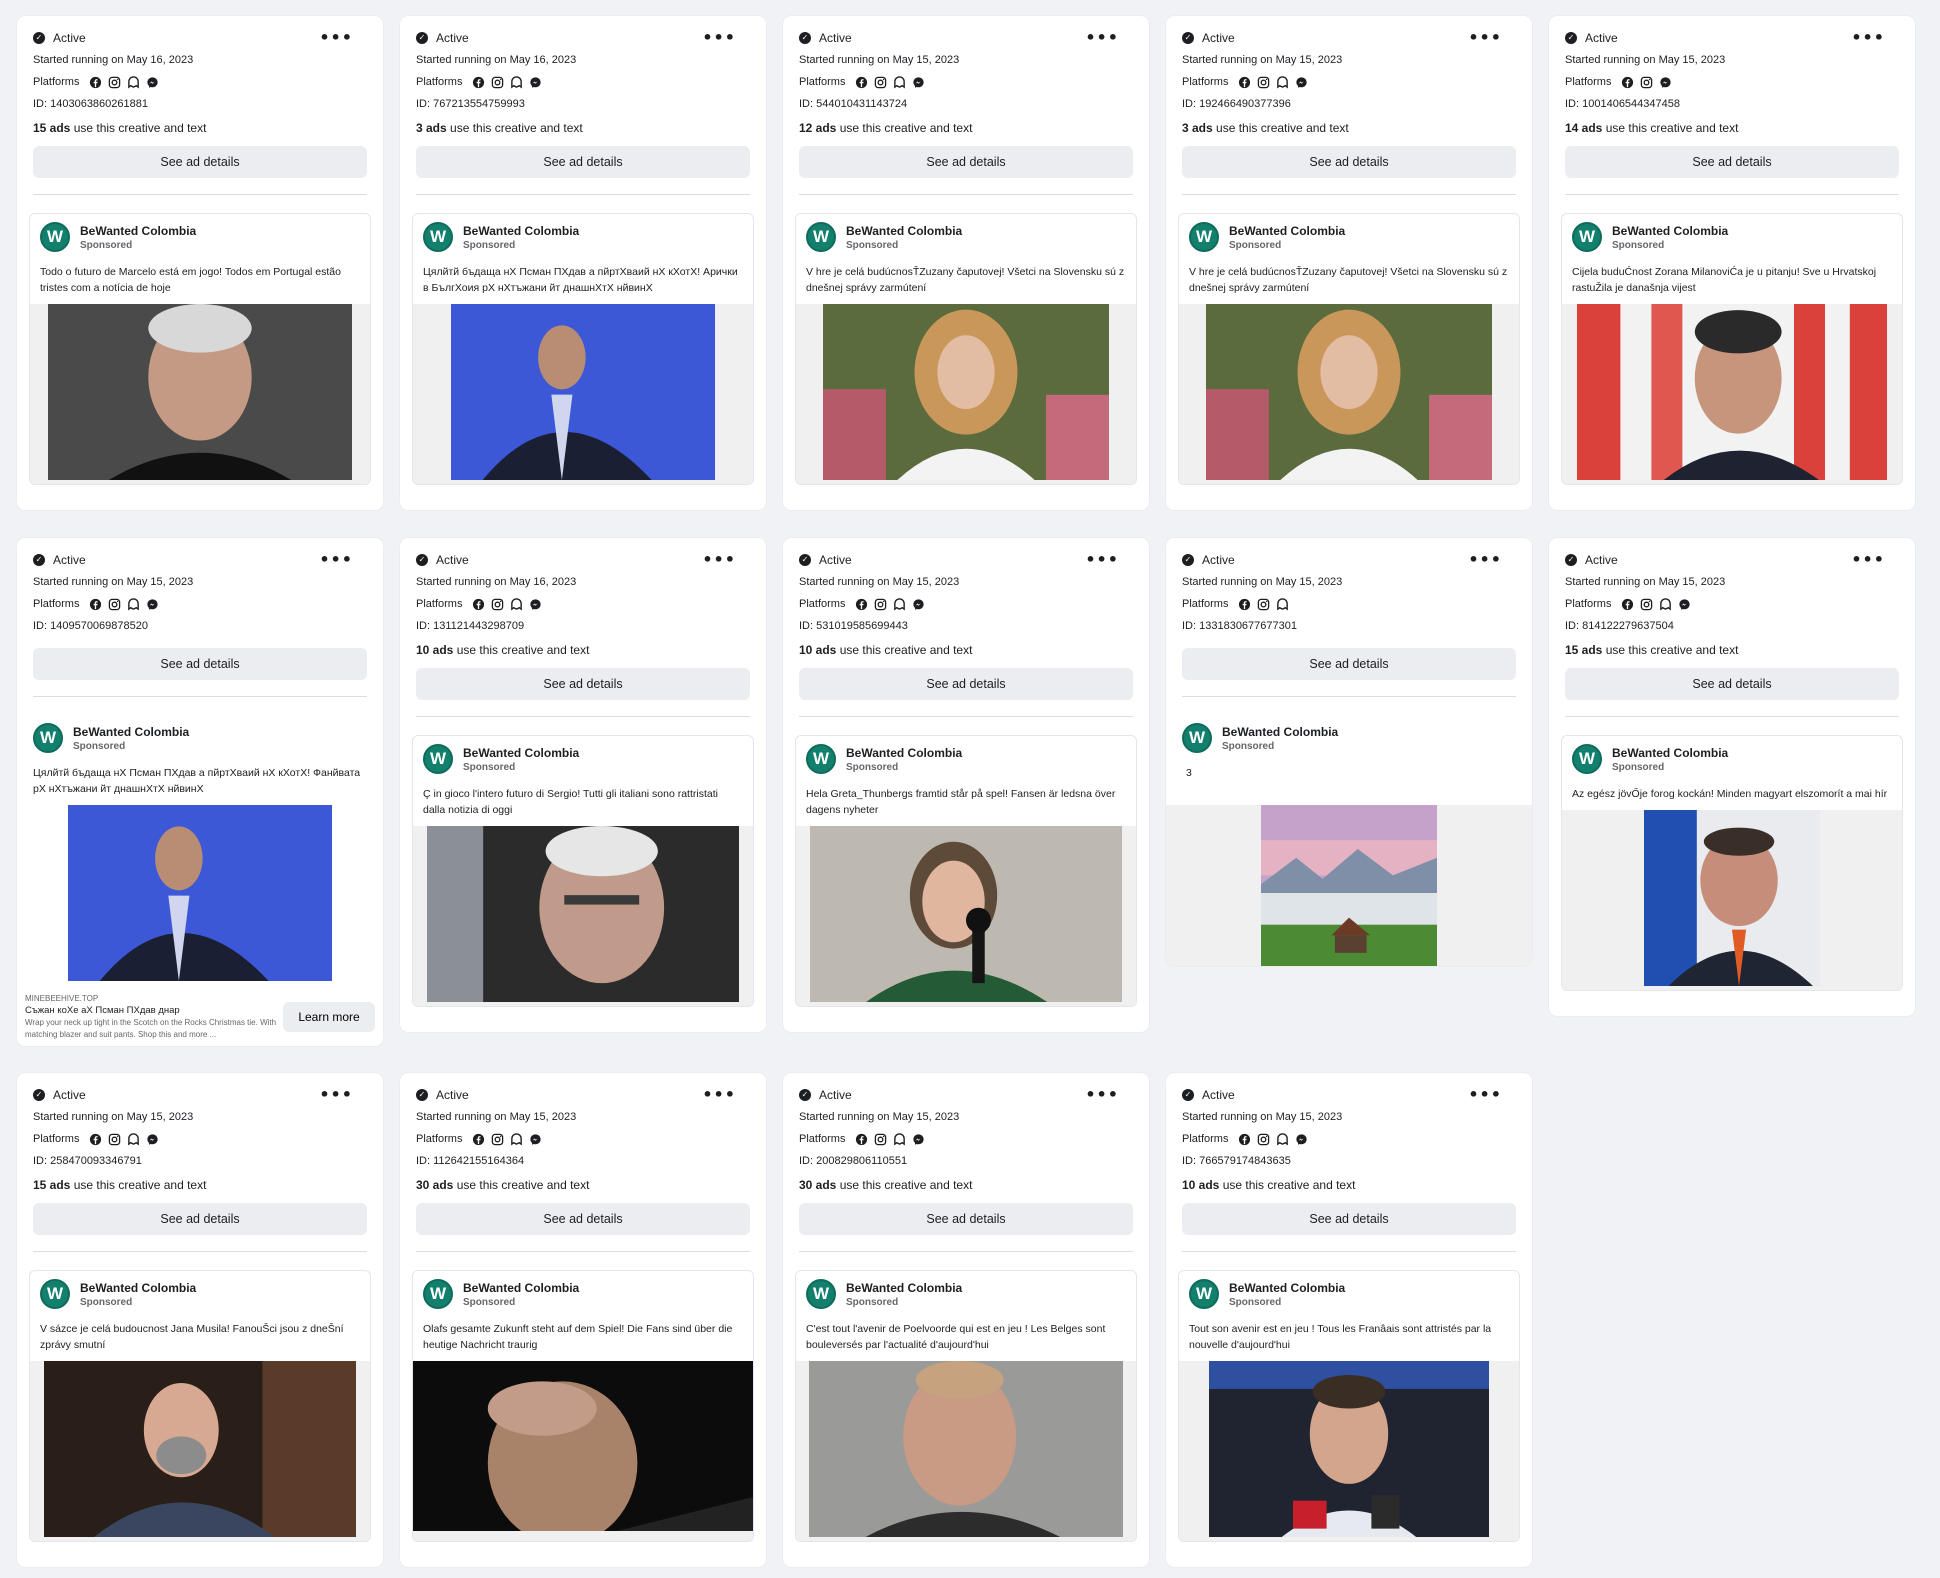 This screenshot has height=1578, width=1940. I want to click on ad-preview: W BeWanted Colombia Sponsored 3, so click(1349, 840).